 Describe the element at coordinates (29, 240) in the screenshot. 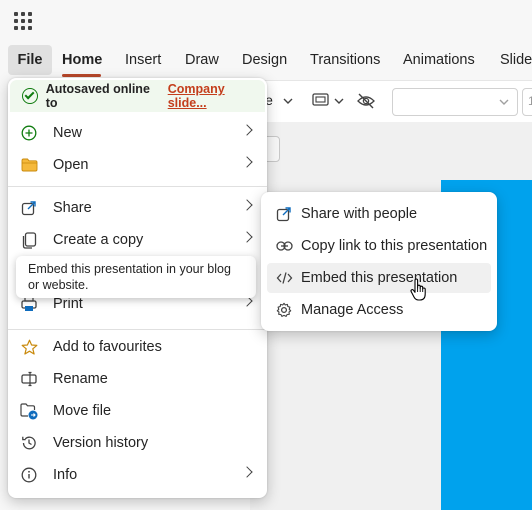

I see `copy-icon` at that location.